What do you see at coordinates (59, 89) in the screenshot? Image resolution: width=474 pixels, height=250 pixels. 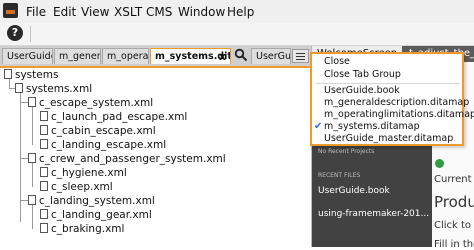 I see `tree-item-label: systems.xml` at bounding box center [59, 89].